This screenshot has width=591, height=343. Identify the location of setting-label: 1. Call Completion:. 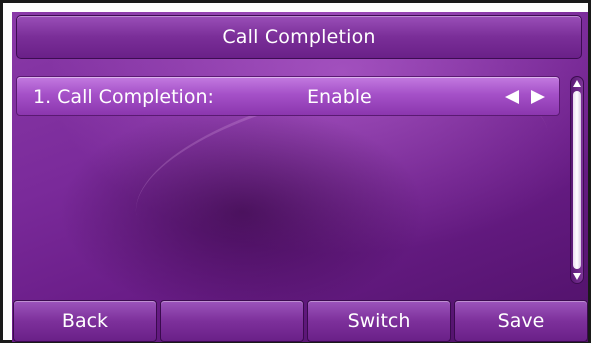
(123, 97).